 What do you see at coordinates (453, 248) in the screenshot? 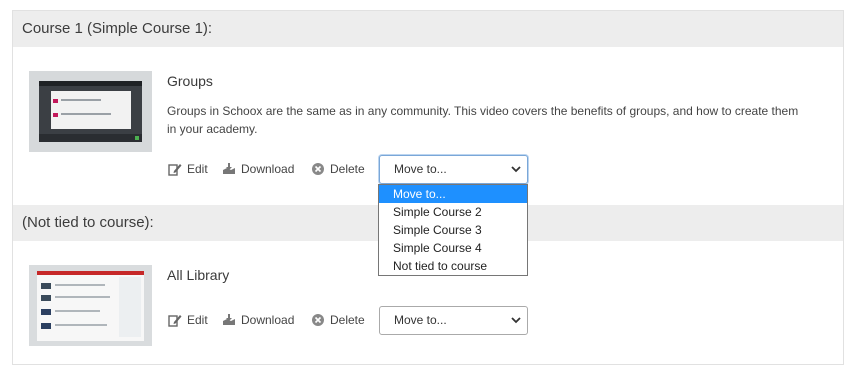
I see `dropdown-option-simple-course-4: Simple Course 4` at bounding box center [453, 248].